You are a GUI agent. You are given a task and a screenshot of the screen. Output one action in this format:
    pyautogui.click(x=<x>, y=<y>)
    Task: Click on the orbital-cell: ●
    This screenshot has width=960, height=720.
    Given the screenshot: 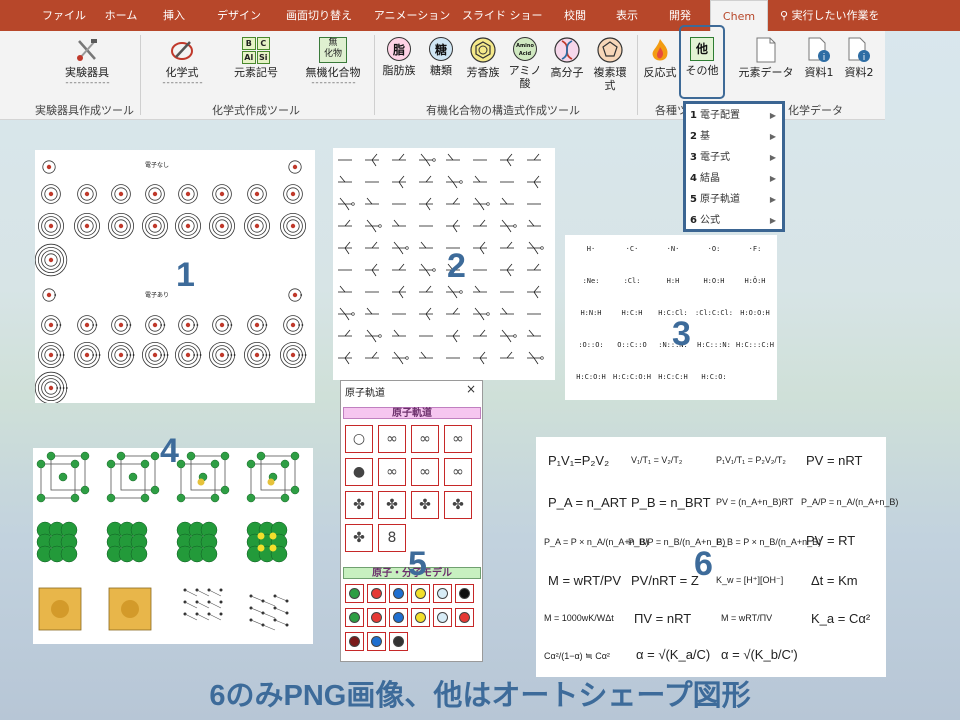 What is the action you would take?
    pyautogui.click(x=359, y=472)
    